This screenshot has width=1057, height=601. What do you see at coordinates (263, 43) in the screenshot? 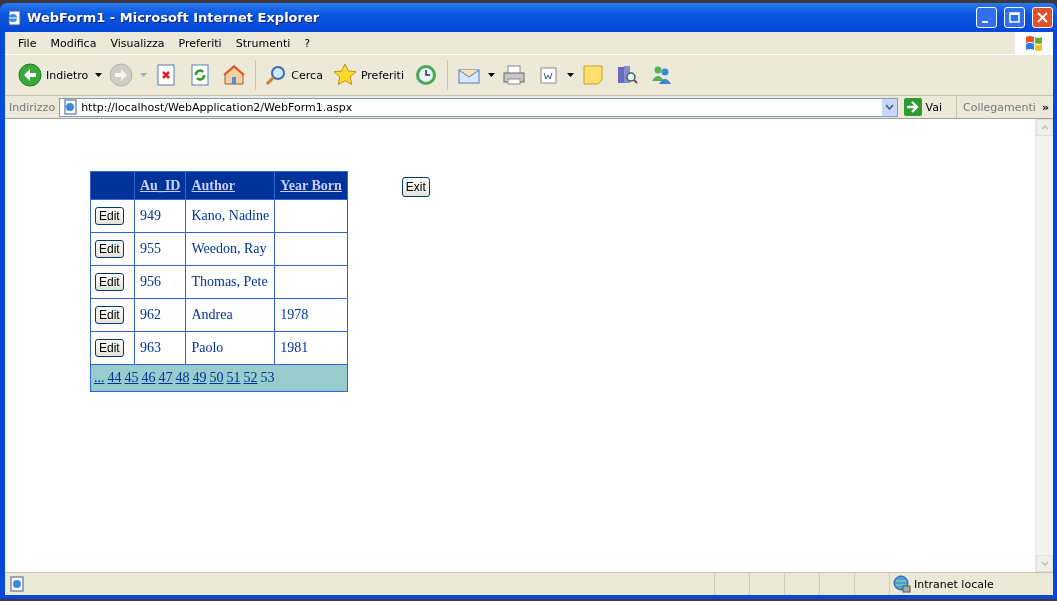
I see `menu-item: Strumenti` at bounding box center [263, 43].